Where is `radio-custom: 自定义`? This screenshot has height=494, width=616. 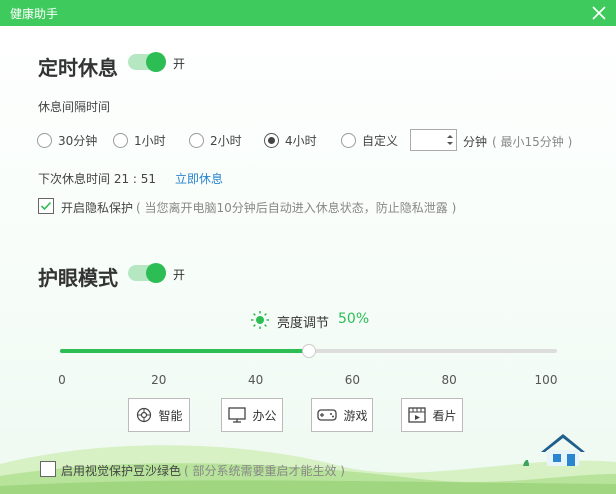 radio-custom: 自定义 is located at coordinates (369, 140).